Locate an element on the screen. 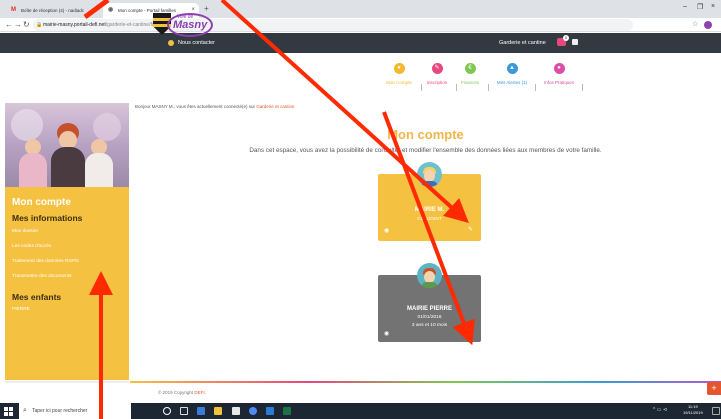 This screenshot has height=419, width=721. family-photo is located at coordinates (67, 145).